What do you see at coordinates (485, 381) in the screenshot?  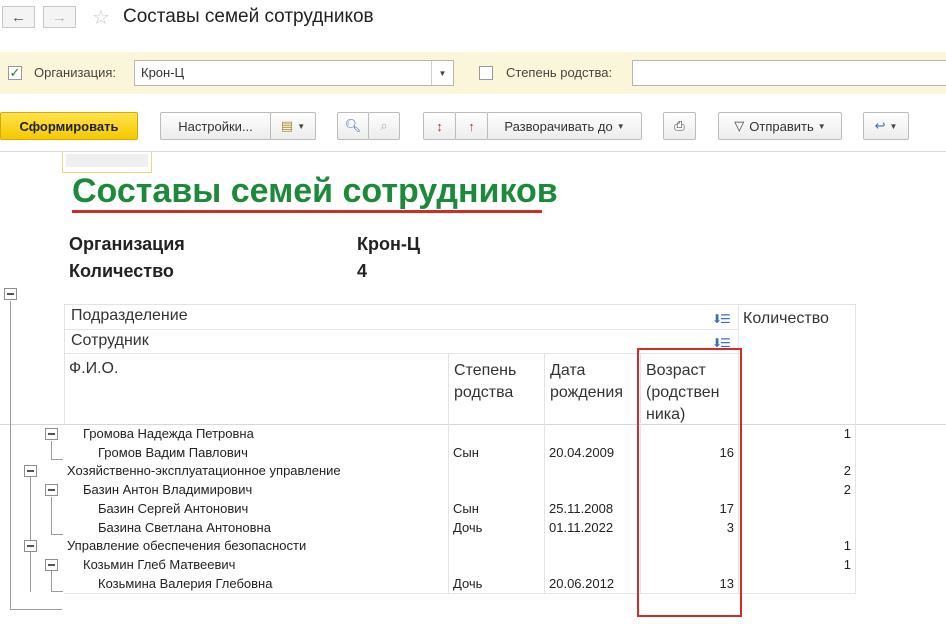 I see `header-kinship: Степень родства` at bounding box center [485, 381].